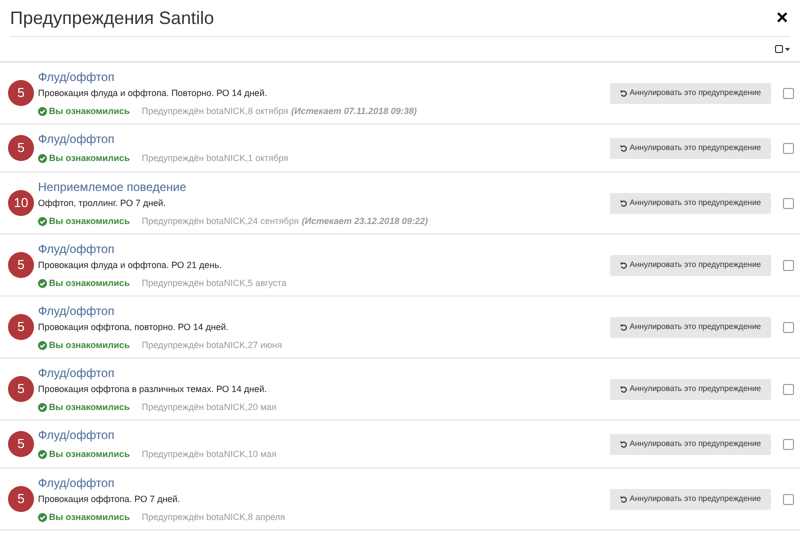 The height and width of the screenshot is (538, 800). I want to click on expiry-note: (Истекает 07.11.2018 09:38), so click(354, 111).